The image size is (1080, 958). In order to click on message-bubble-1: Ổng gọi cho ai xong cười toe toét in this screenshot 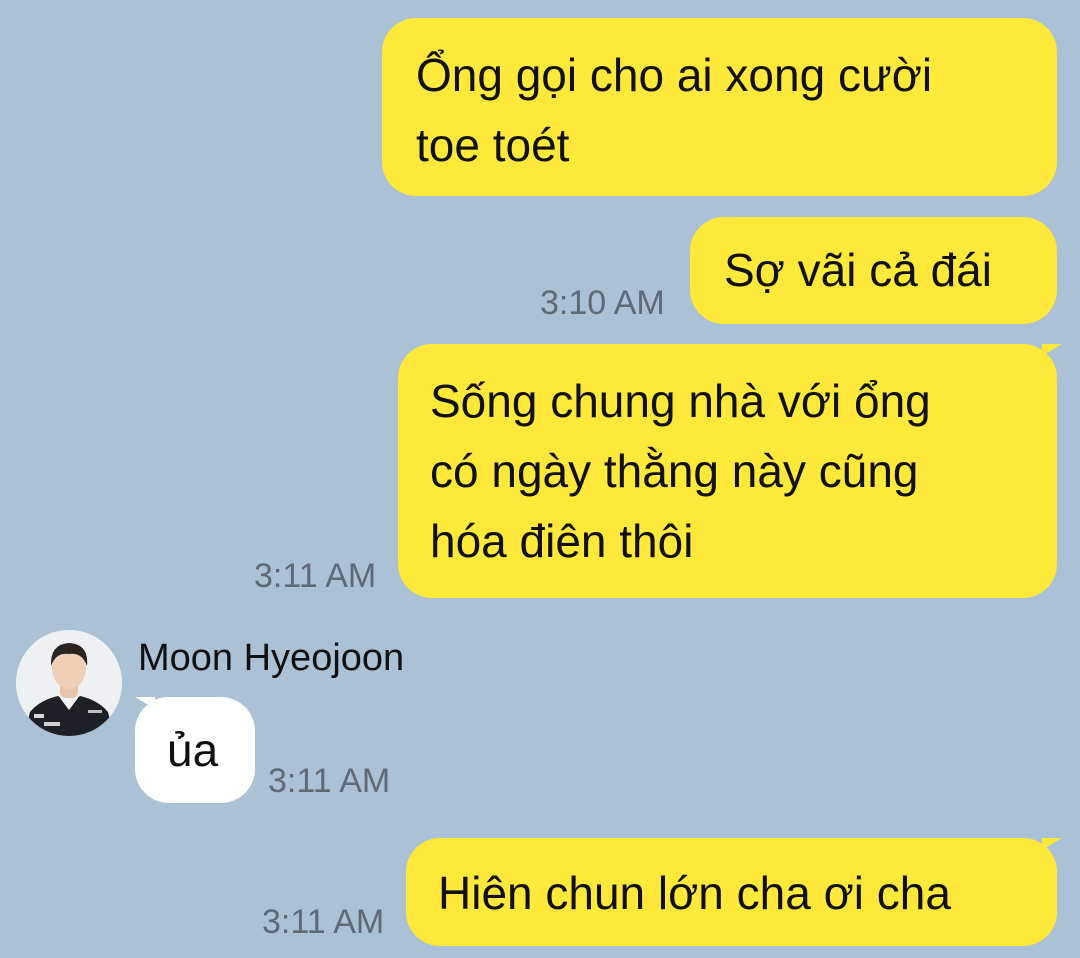, I will do `click(719, 107)`.